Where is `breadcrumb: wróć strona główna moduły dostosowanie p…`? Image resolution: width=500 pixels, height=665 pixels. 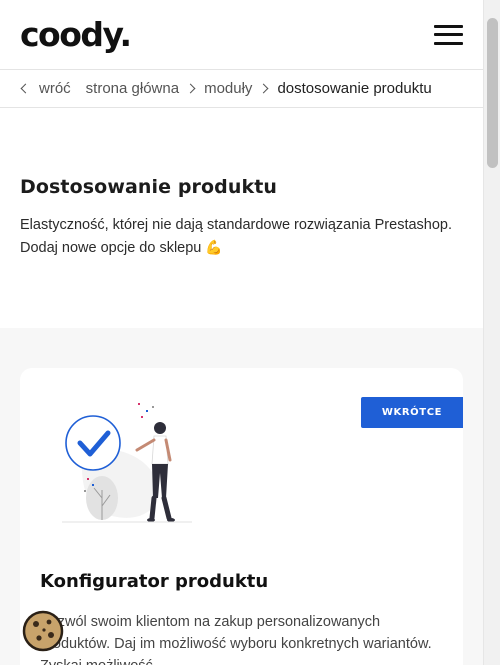 breadcrumb: wróć strona główna moduły dostosowanie p… is located at coordinates (241, 89).